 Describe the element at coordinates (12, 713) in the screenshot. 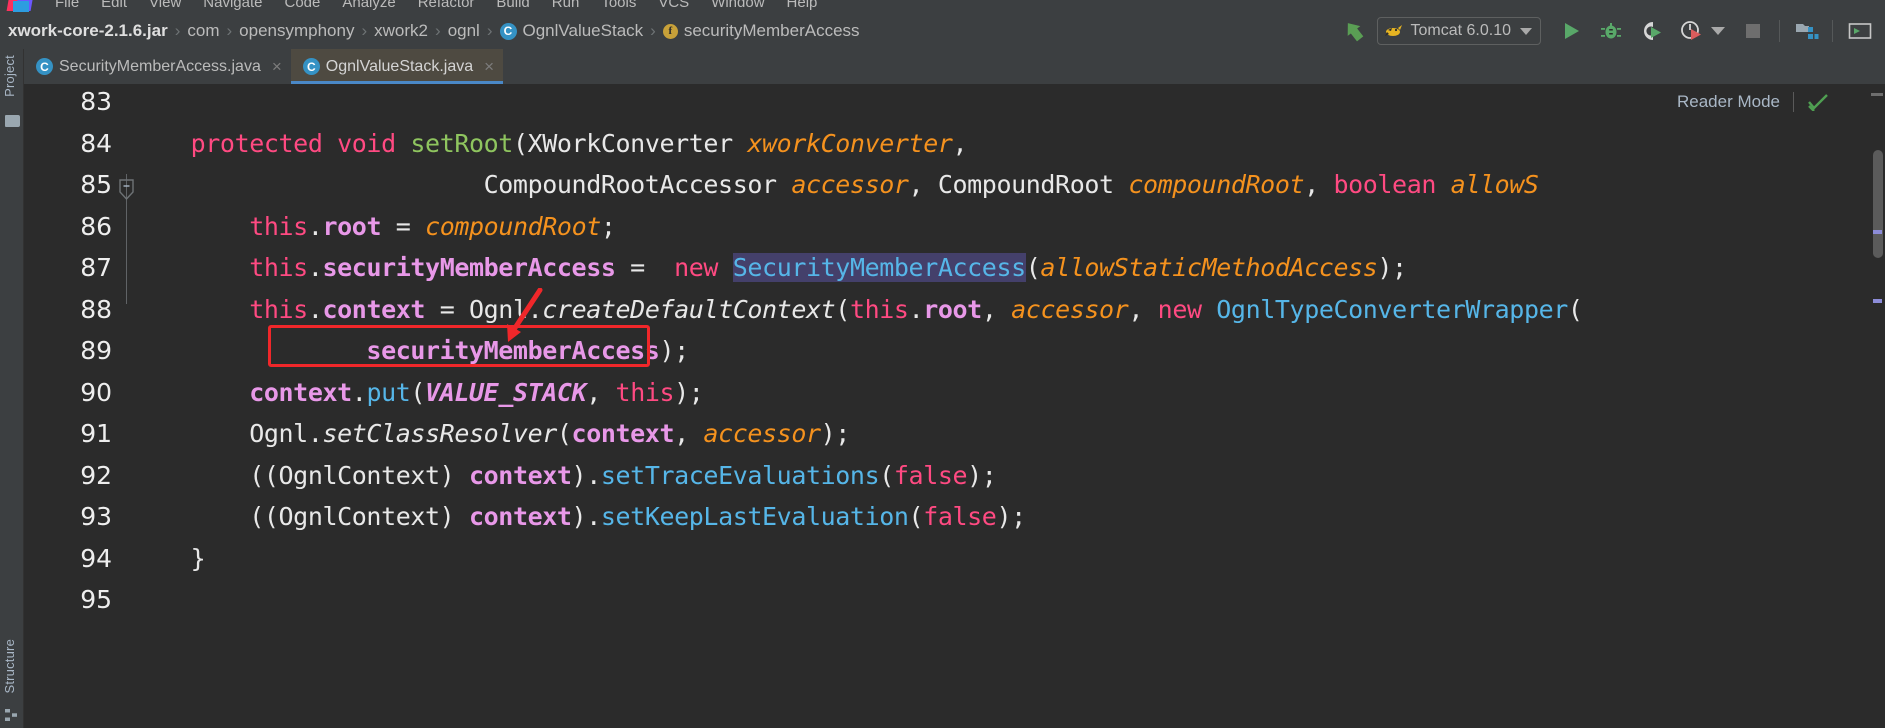

I see `structure-icon` at that location.